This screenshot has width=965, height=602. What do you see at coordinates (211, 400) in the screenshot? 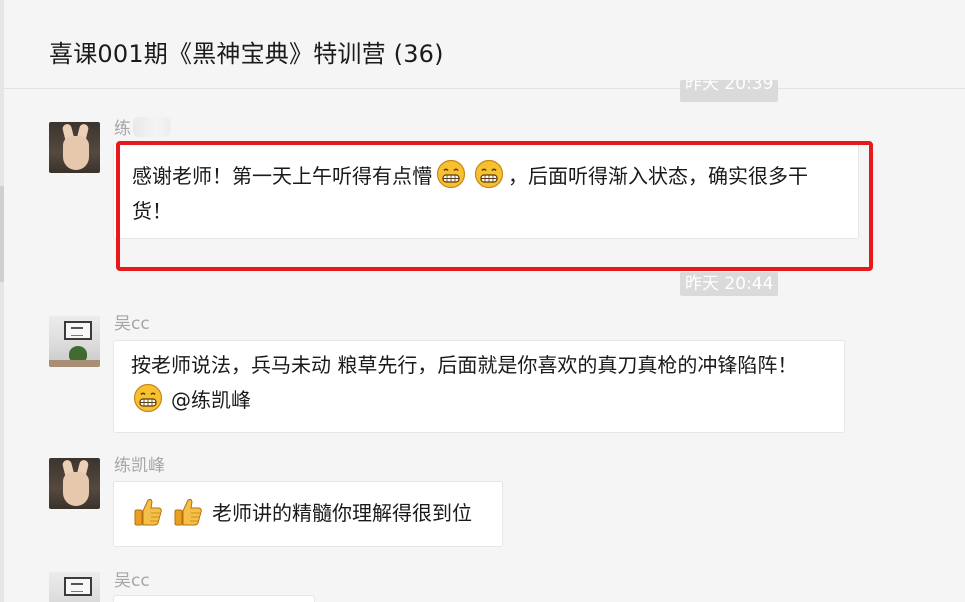
I see `mention-link: @练凯峰` at bounding box center [211, 400].